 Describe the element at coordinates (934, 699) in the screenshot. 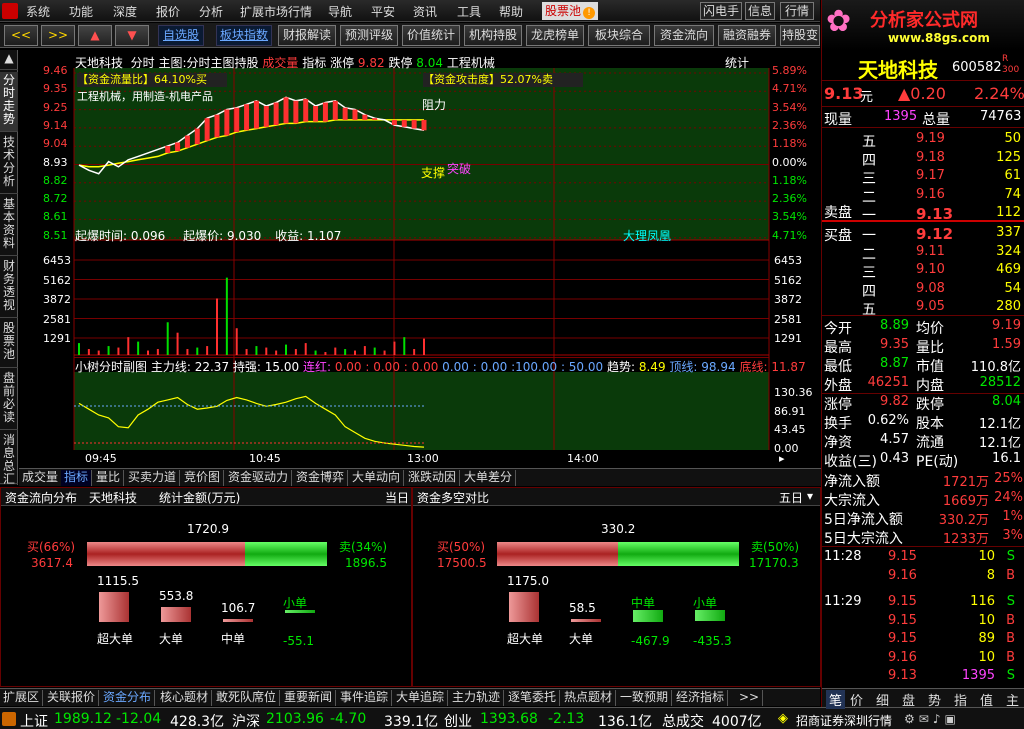

I see `tab-trend: 势` at that location.